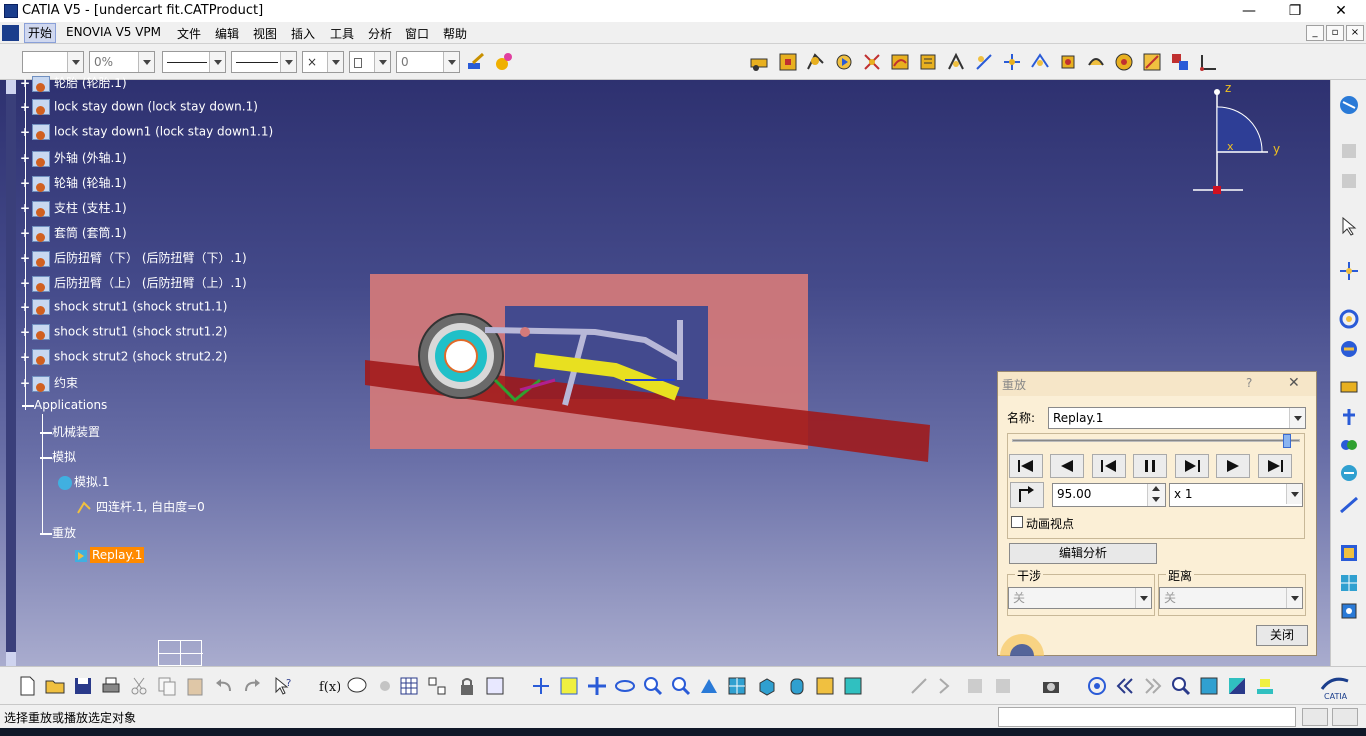  I want to click on dmu-nav2-icon, so click(947, 686).